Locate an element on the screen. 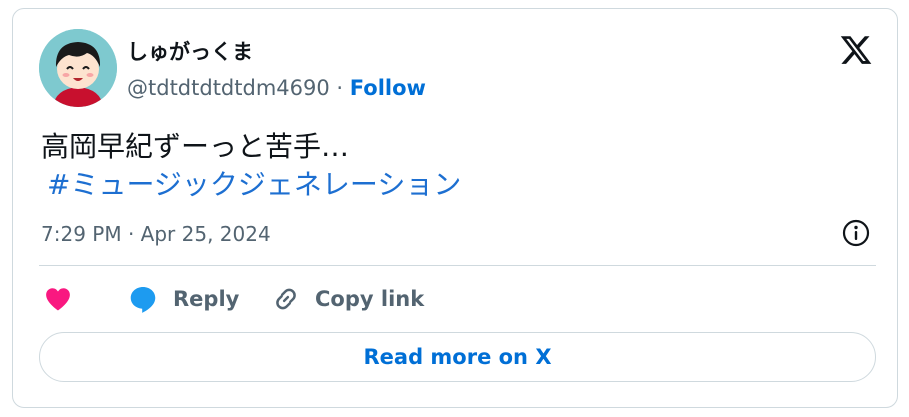  avatar-illustration is located at coordinates (78, 68).